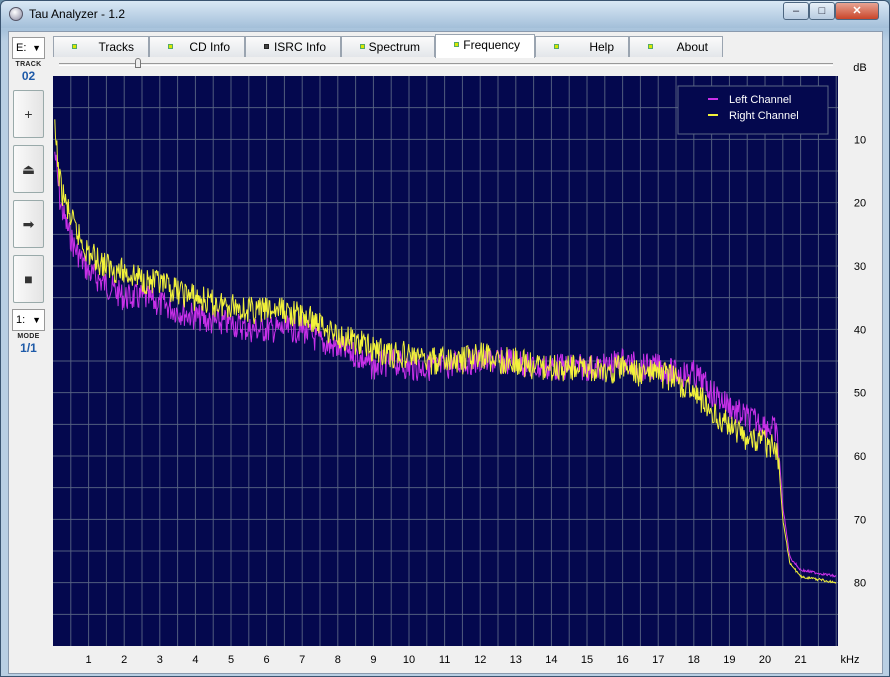  Describe the element at coordinates (860, 204) in the screenshot. I see `y-tick-label: 20` at that location.